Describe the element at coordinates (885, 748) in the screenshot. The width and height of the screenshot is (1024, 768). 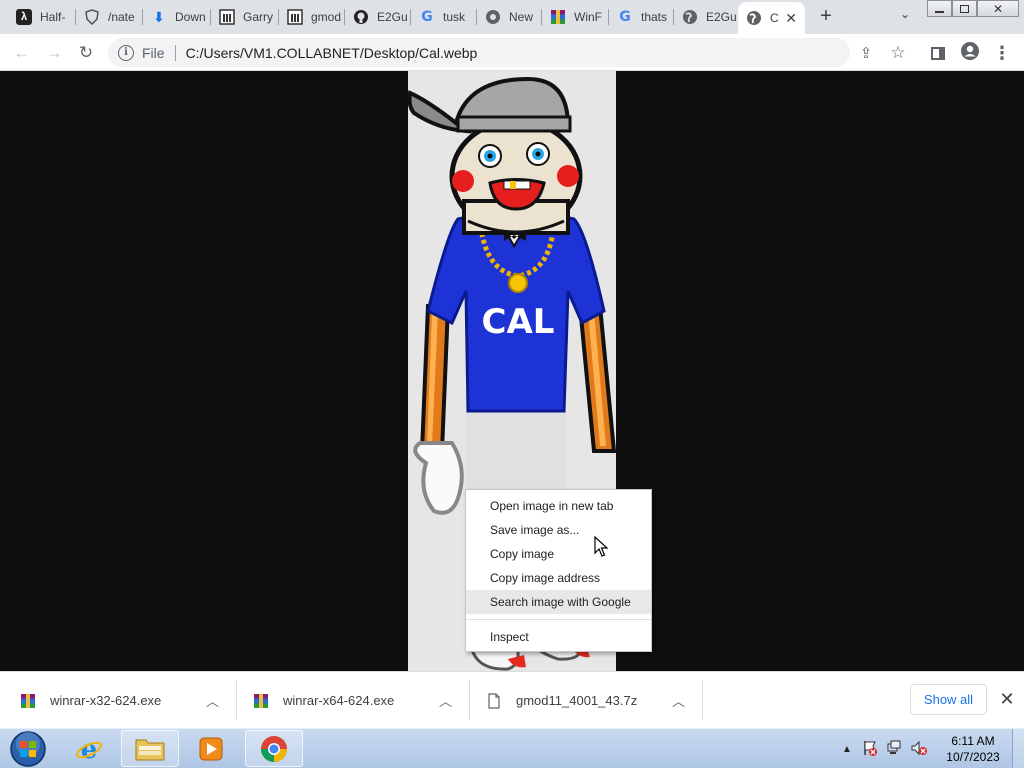
I see `system-tray: ▲` at that location.